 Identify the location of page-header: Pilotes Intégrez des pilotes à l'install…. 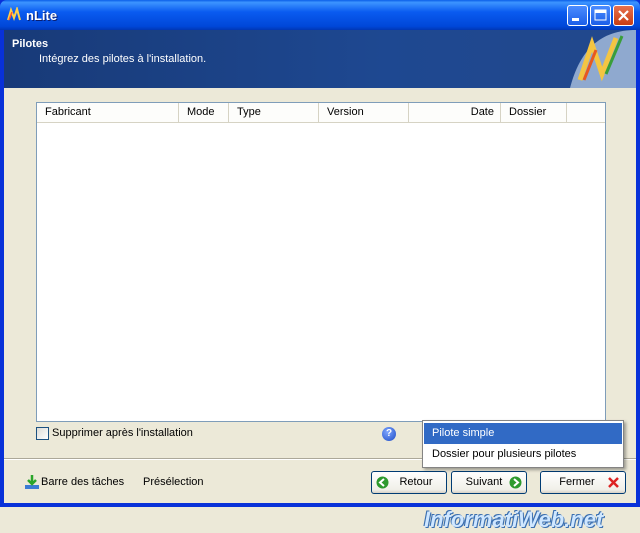
(320, 59).